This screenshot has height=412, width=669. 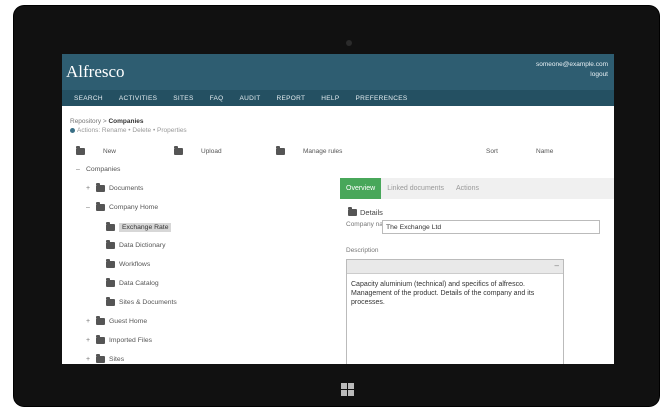 What do you see at coordinates (134, 207) in the screenshot?
I see `tree-item-label: Company Home` at bounding box center [134, 207].